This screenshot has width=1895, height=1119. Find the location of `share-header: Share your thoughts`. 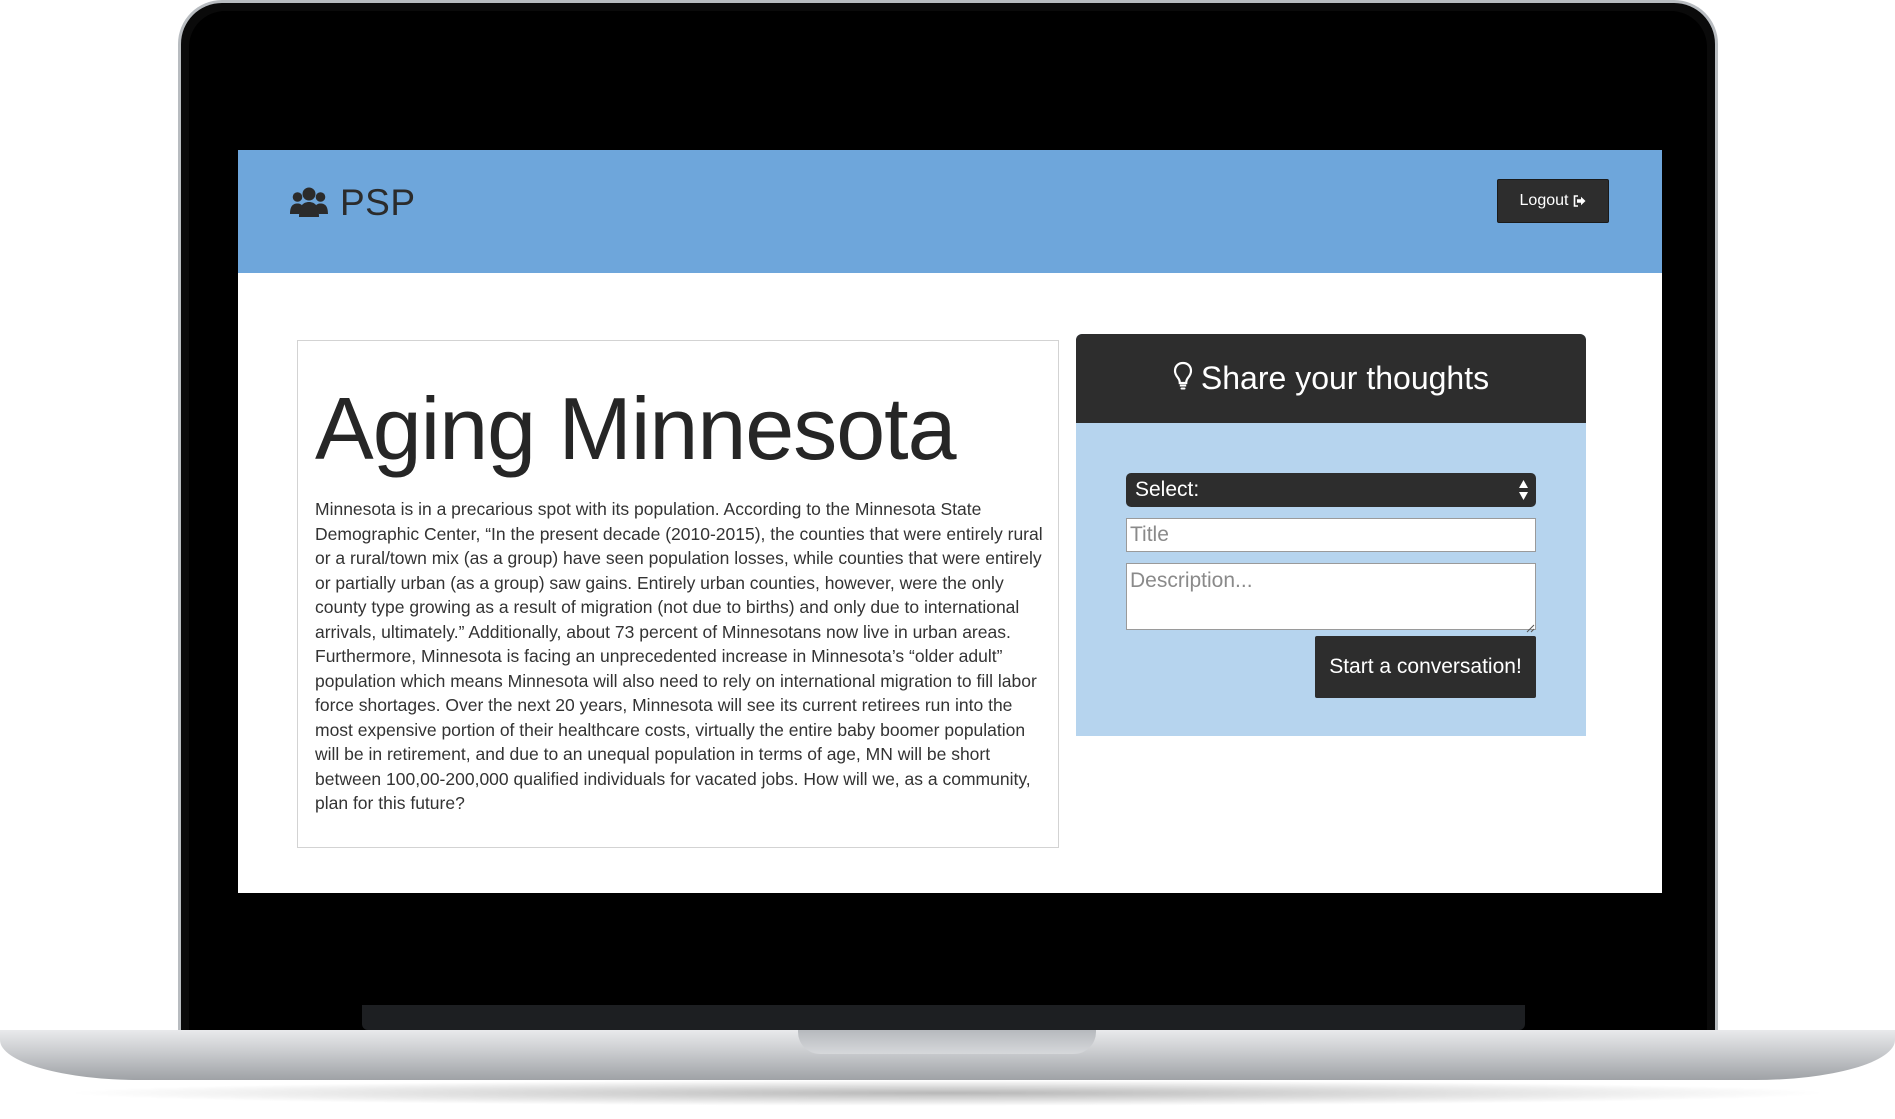

share-header: Share your thoughts is located at coordinates (1331, 378).